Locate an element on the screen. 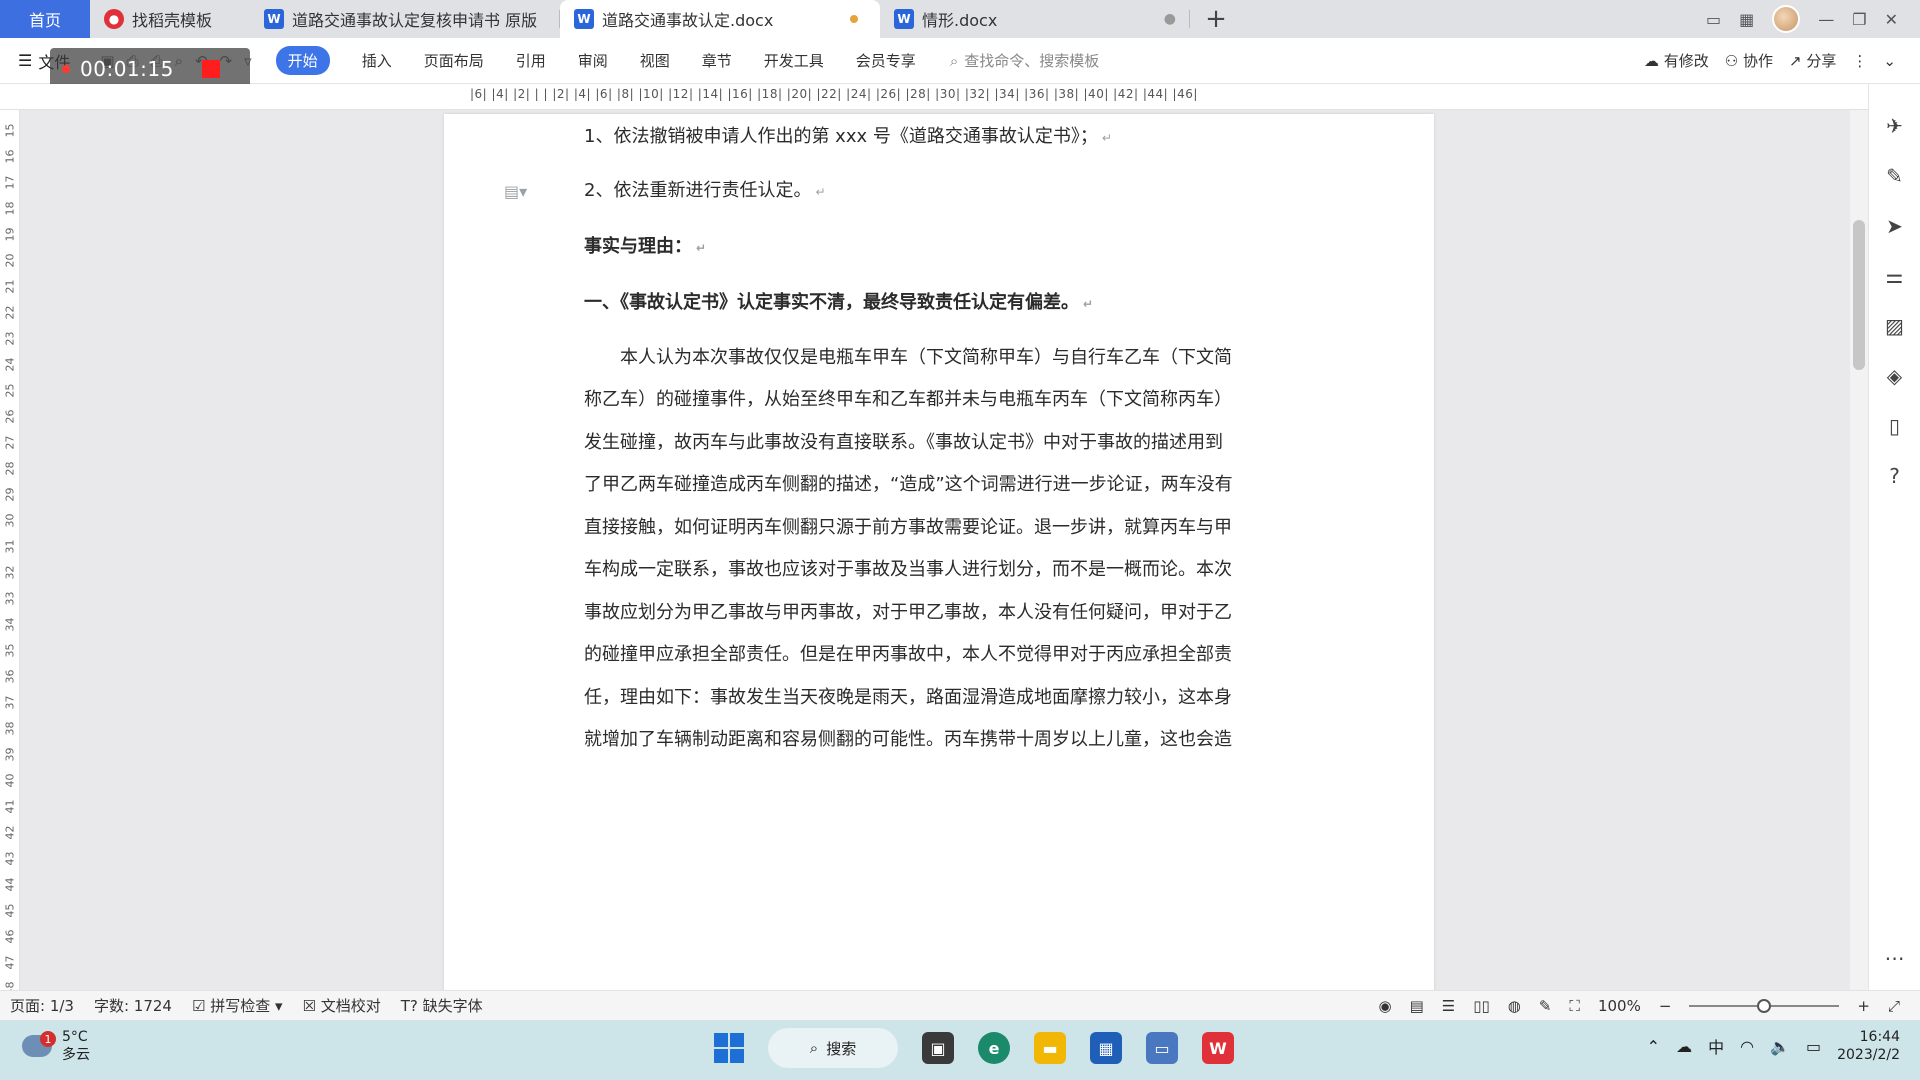 This screenshot has height=1080, width=1920. store-icon: ▦ is located at coordinates (1106, 1048).